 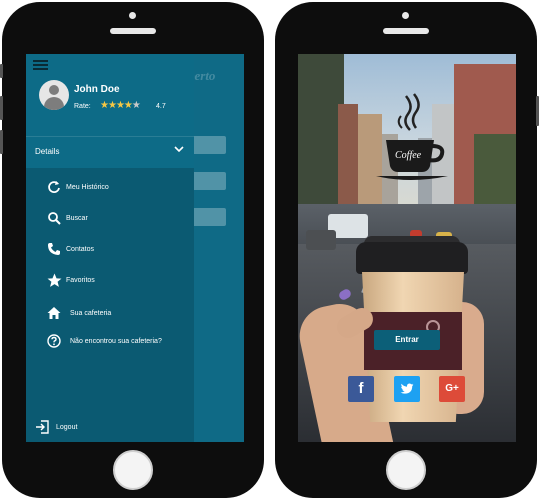 I want to click on menu-label: Favoritos, so click(x=80, y=280).